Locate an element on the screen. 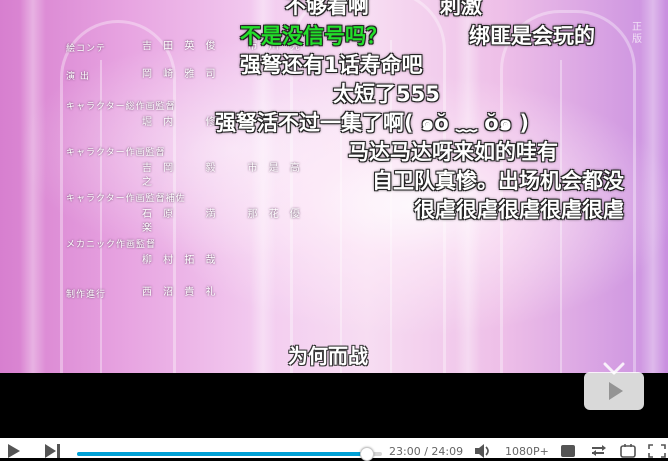 The width and height of the screenshot is (668, 461). volume-button is located at coordinates (483, 451).